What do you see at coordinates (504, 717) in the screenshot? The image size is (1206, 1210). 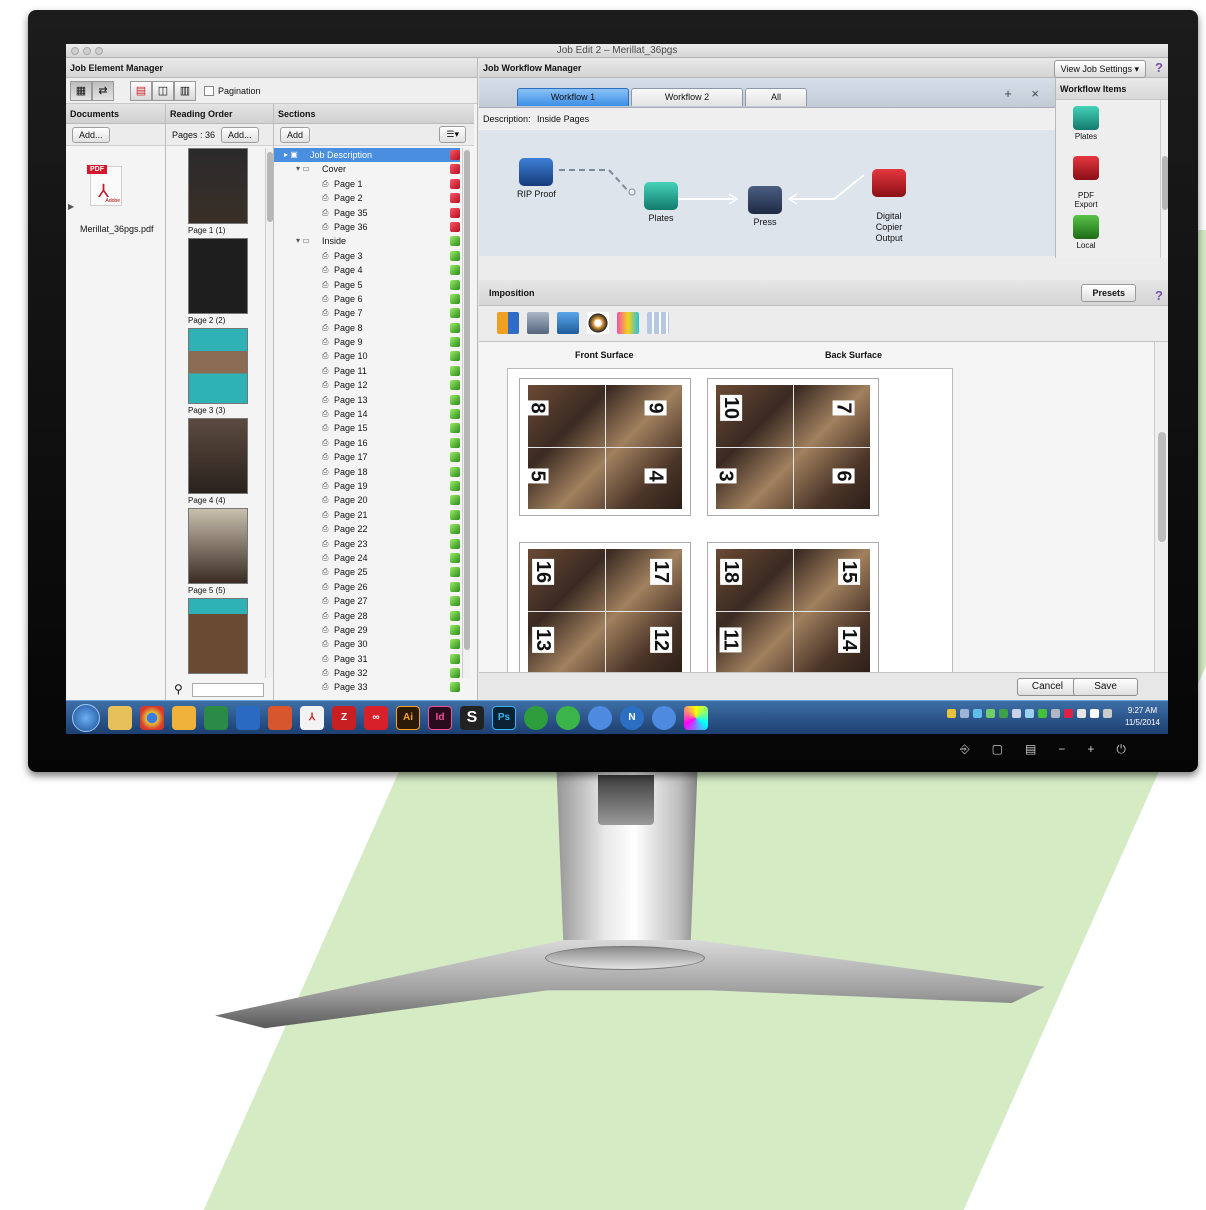 I see `photoshop-icon: Ps` at bounding box center [504, 717].